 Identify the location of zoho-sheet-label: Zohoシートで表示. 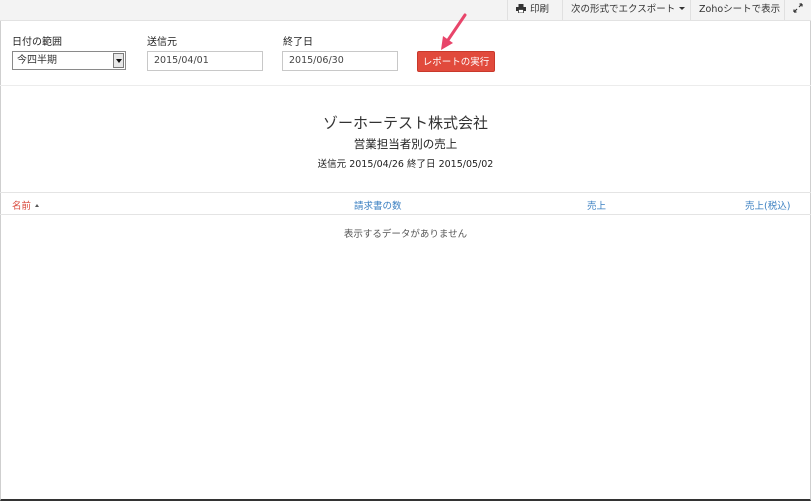
(740, 9).